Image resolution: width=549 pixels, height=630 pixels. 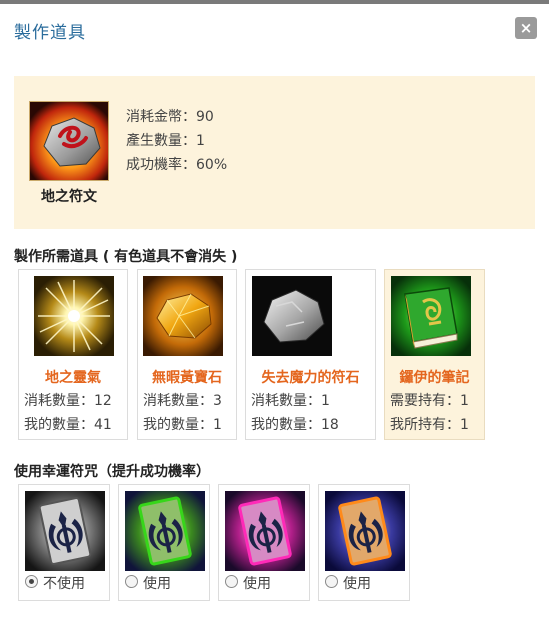 I want to click on charm-option-green: 使用, so click(x=164, y=542).